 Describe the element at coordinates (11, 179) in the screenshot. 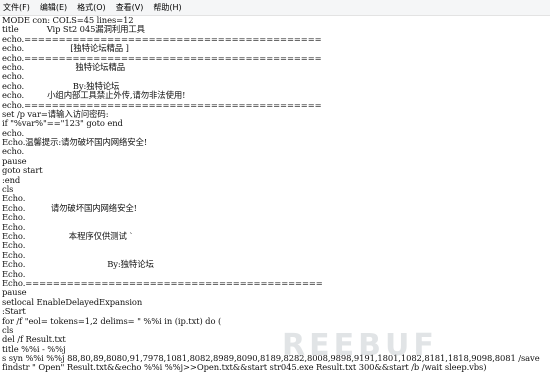

I see `code-line: :end` at that location.